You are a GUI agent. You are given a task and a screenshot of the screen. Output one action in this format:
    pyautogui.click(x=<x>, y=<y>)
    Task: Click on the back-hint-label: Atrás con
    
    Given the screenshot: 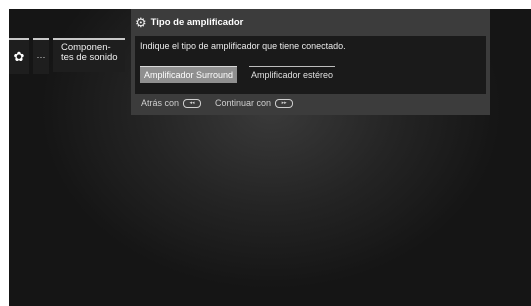 What is the action you would take?
    pyautogui.click(x=160, y=103)
    